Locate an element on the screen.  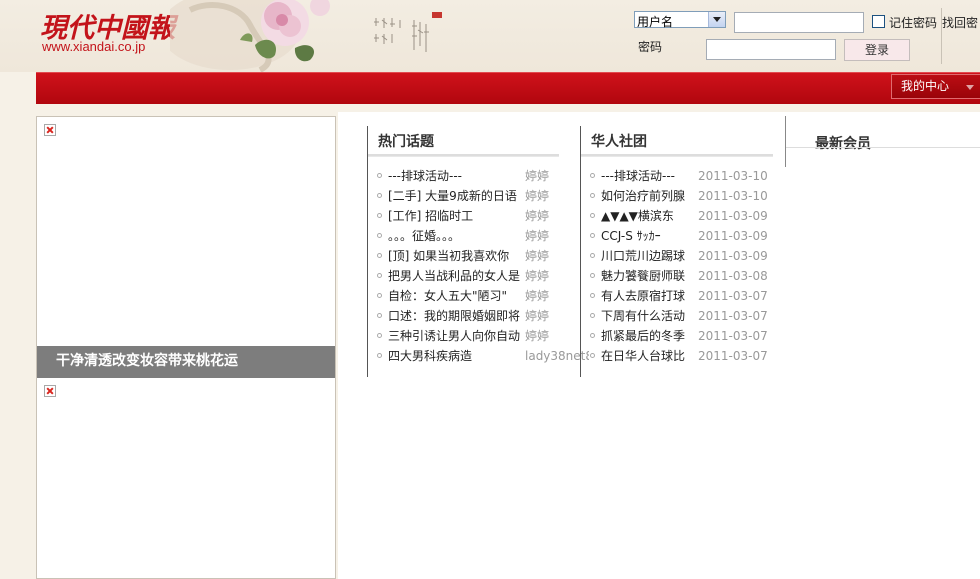
my-center-menu: 我的中心 is located at coordinates (935, 86).